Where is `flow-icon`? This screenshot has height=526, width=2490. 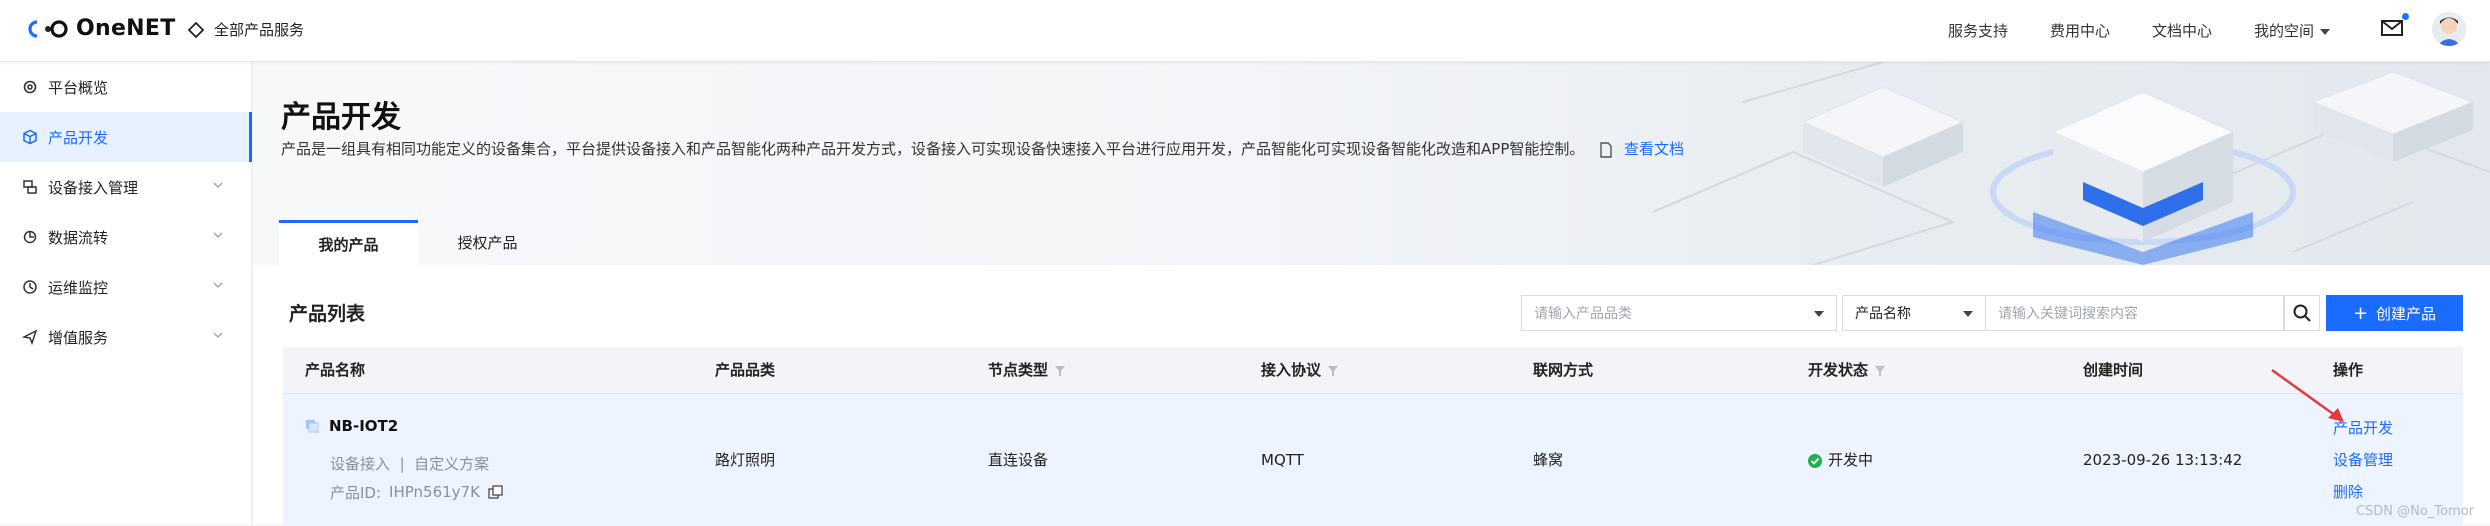
flow-icon is located at coordinates (30, 237).